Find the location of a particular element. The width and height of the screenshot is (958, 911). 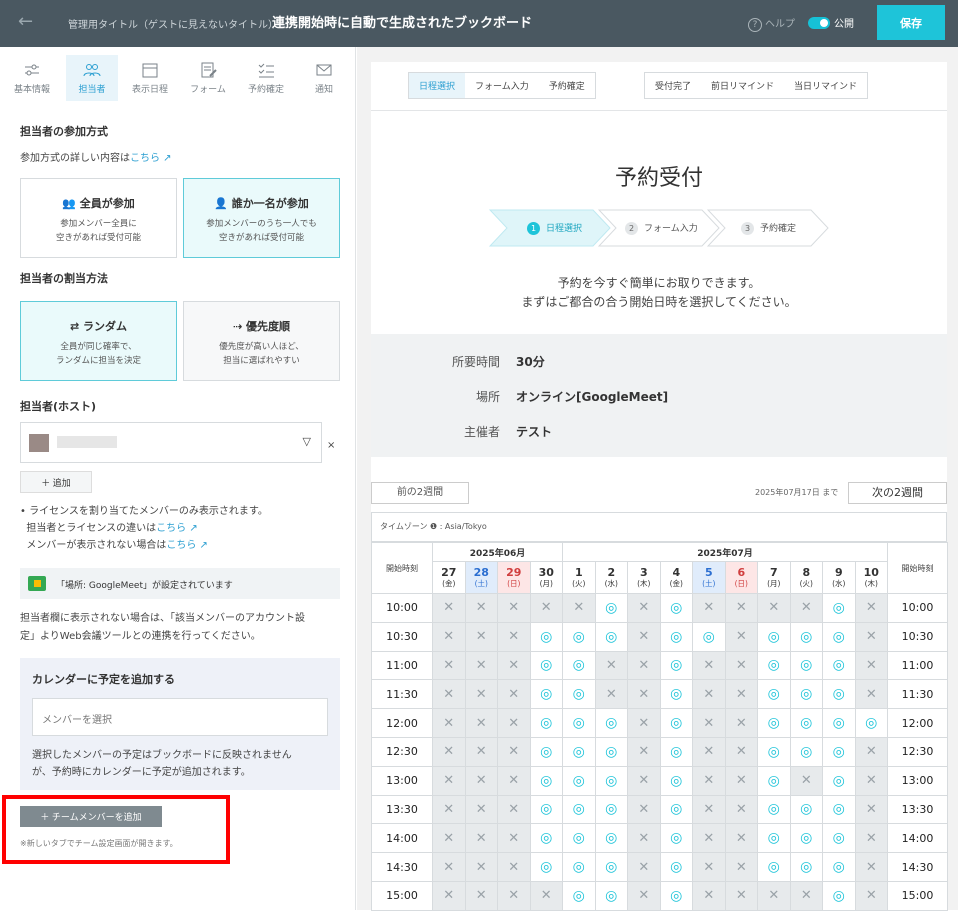

option-one-participate: 👤 誰か一名が参加 参加メンバーのうち一人でも 空きがあれば受付可能 is located at coordinates (261, 218).